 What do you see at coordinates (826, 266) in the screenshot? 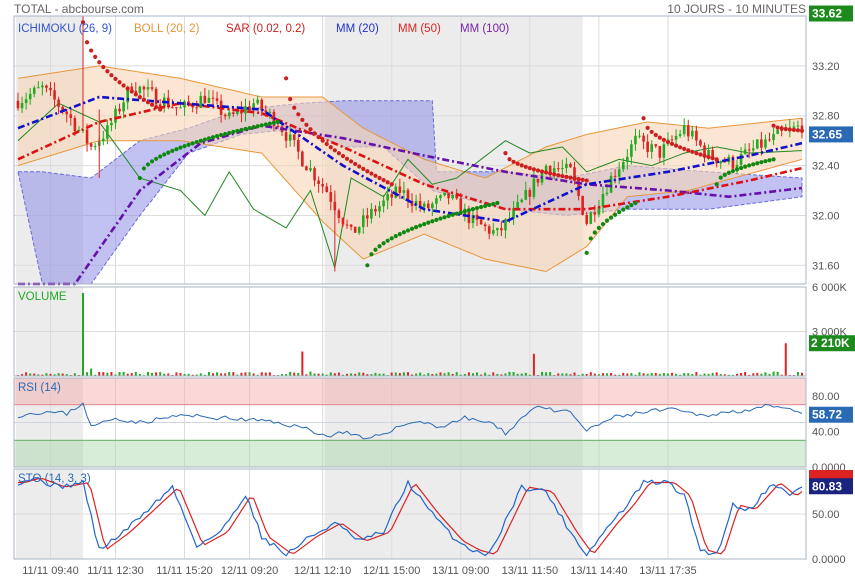
I see `price-tick-label: 31.60` at bounding box center [826, 266].